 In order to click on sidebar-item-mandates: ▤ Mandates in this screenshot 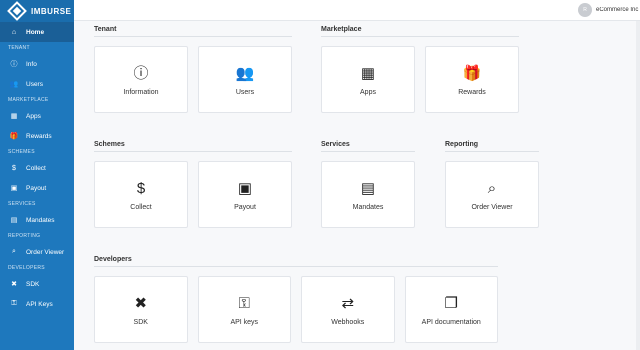, I will do `click(37, 220)`.